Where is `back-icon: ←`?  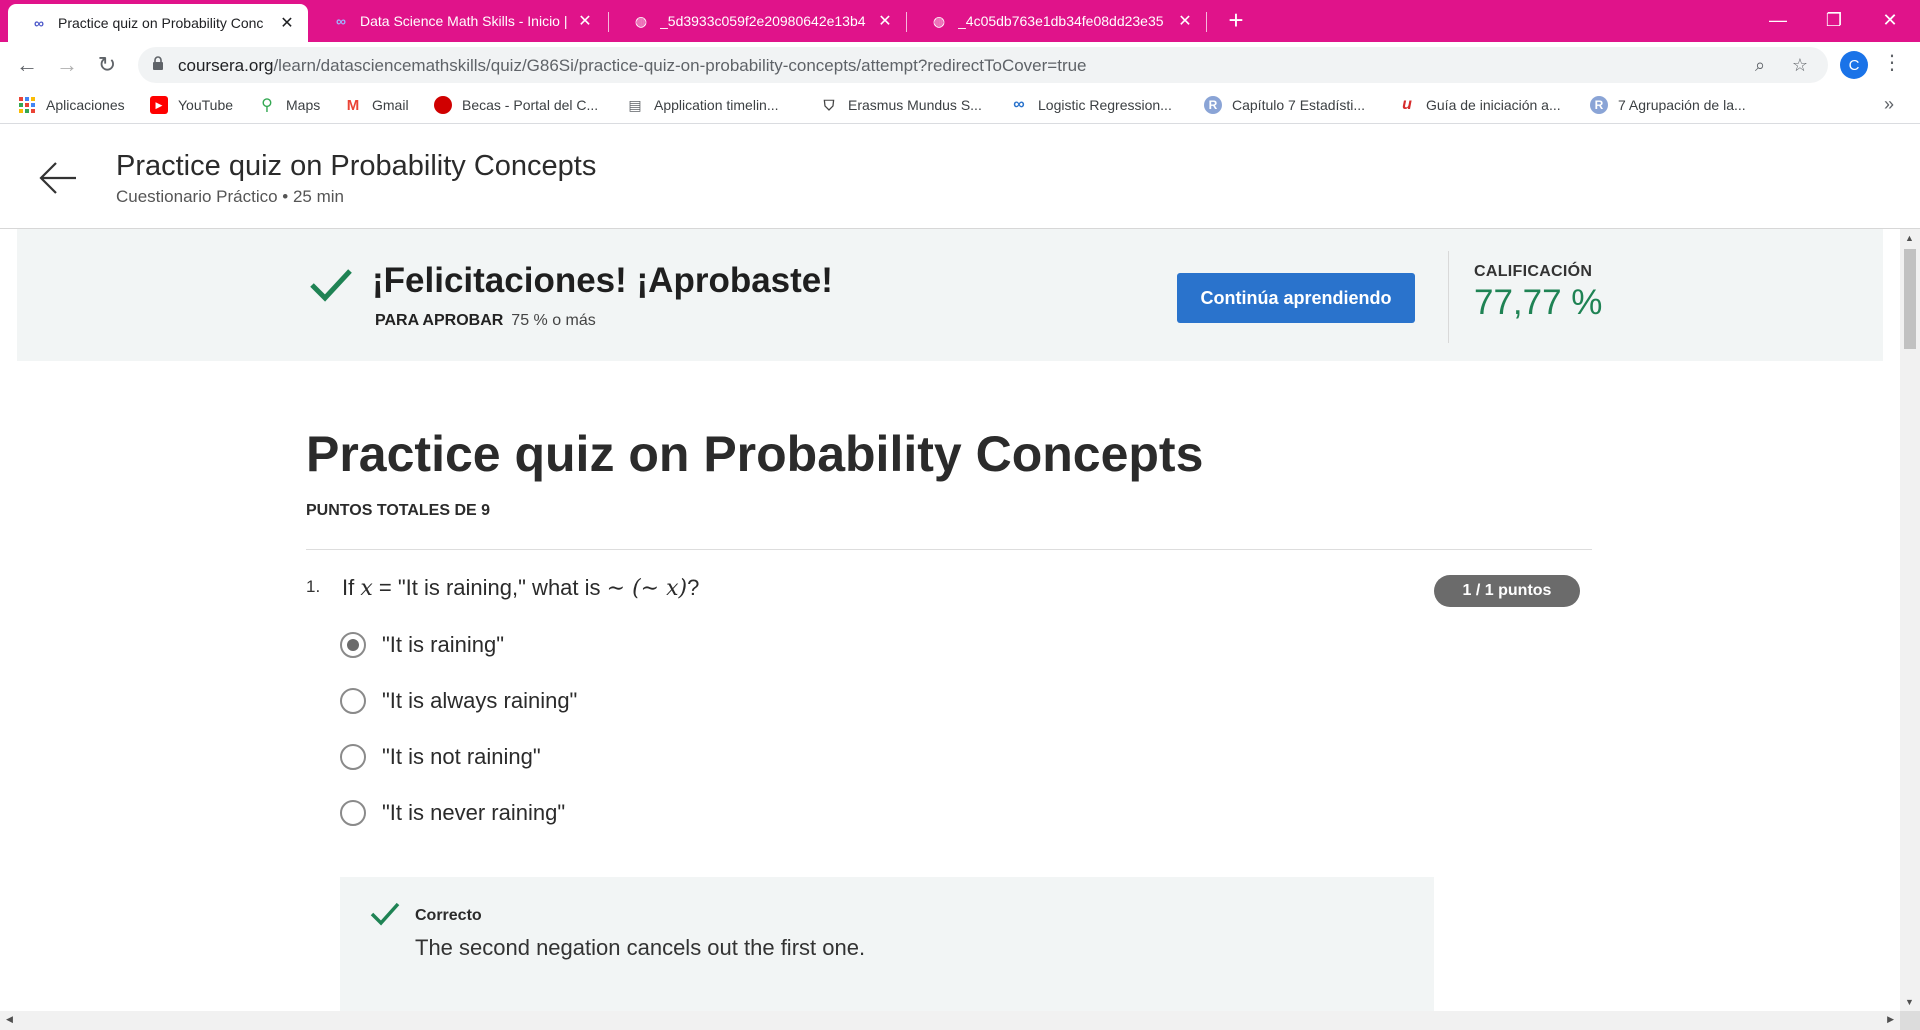
back-icon: ← is located at coordinates (27, 65).